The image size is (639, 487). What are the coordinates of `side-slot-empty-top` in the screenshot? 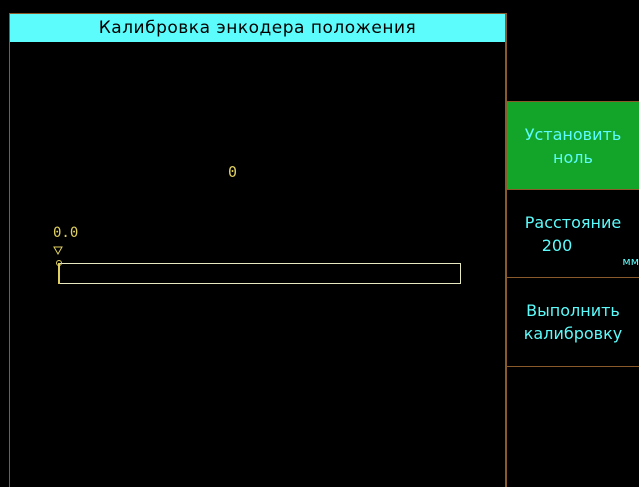 It's located at (572, 57).